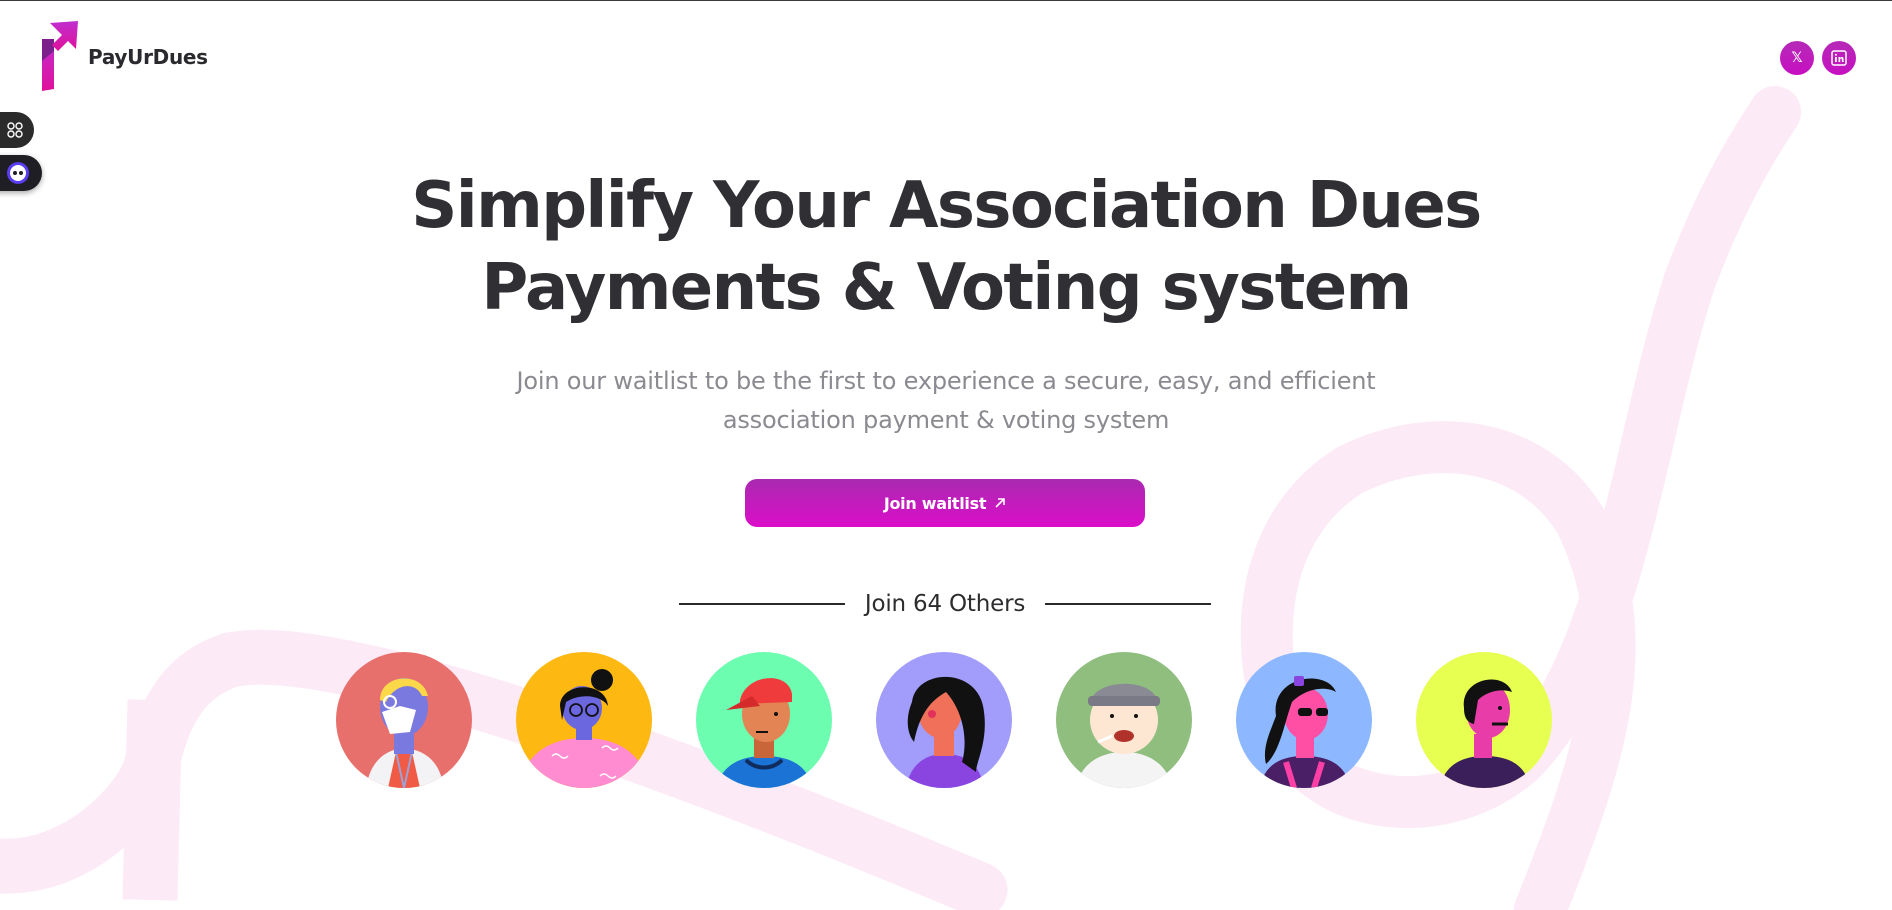  What do you see at coordinates (946, 288) in the screenshot?
I see `hero-title-line-2: Payments & Voting system` at bounding box center [946, 288].